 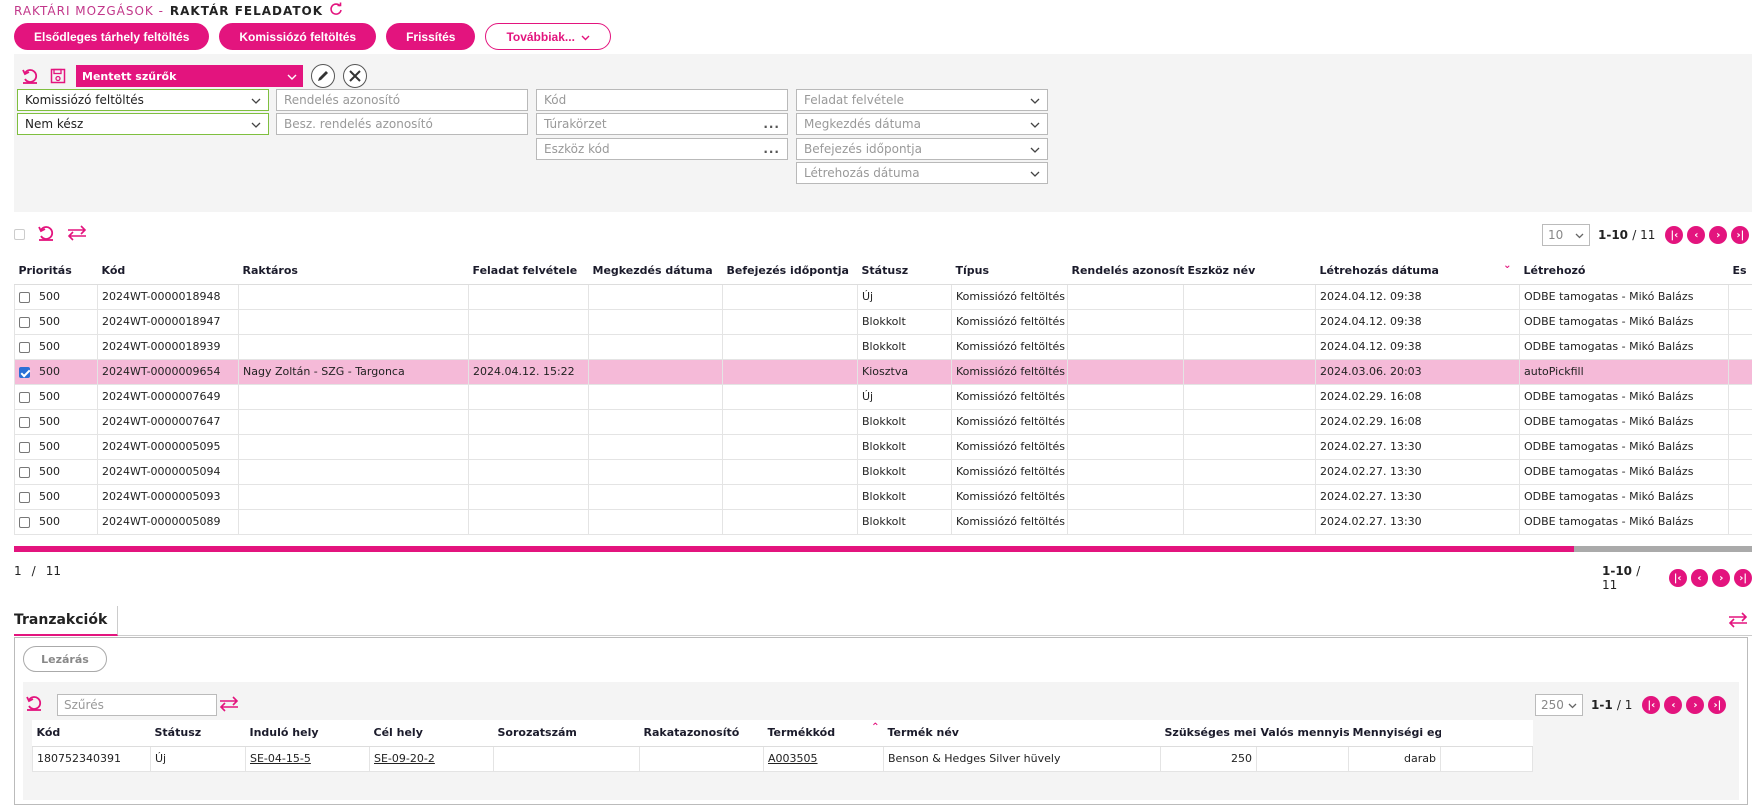 I want to click on page-size-select: 10, so click(x=1566, y=235).